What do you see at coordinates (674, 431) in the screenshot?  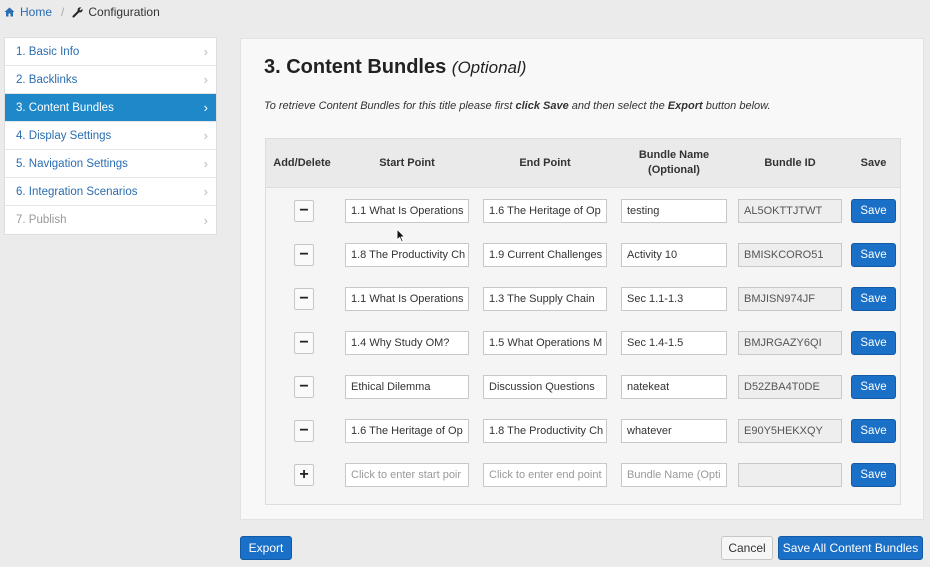 I see `bundle-name-input: whatever` at bounding box center [674, 431].